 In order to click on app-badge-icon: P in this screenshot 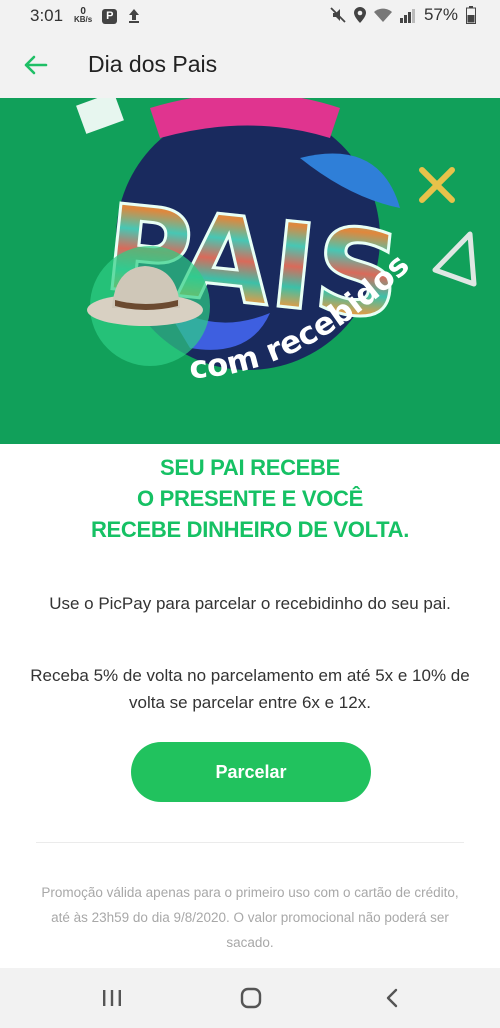, I will do `click(110, 16)`.